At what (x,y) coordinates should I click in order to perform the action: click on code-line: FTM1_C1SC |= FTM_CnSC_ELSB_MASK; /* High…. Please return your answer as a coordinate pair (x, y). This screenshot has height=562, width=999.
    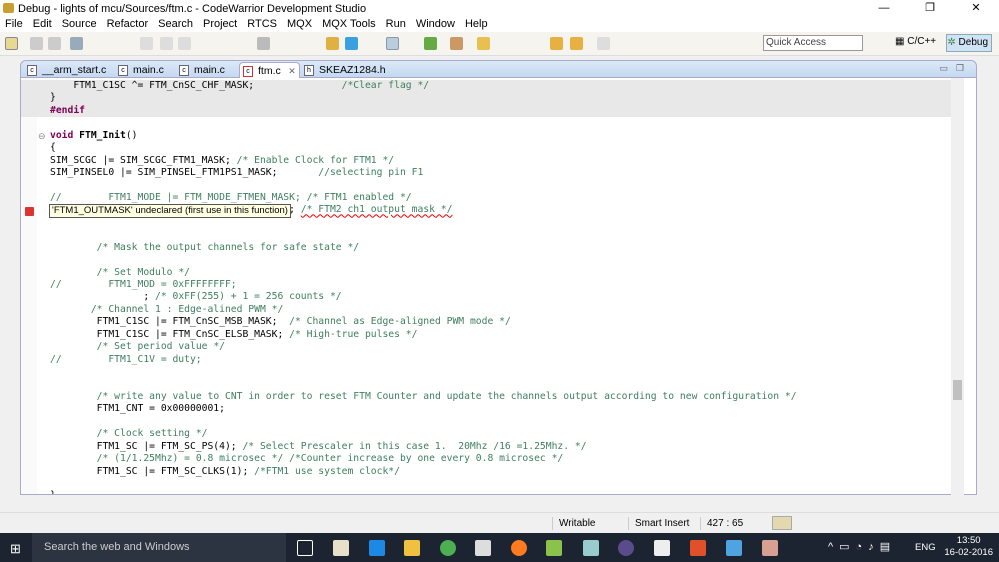
    Looking at the image, I should click on (500, 335).